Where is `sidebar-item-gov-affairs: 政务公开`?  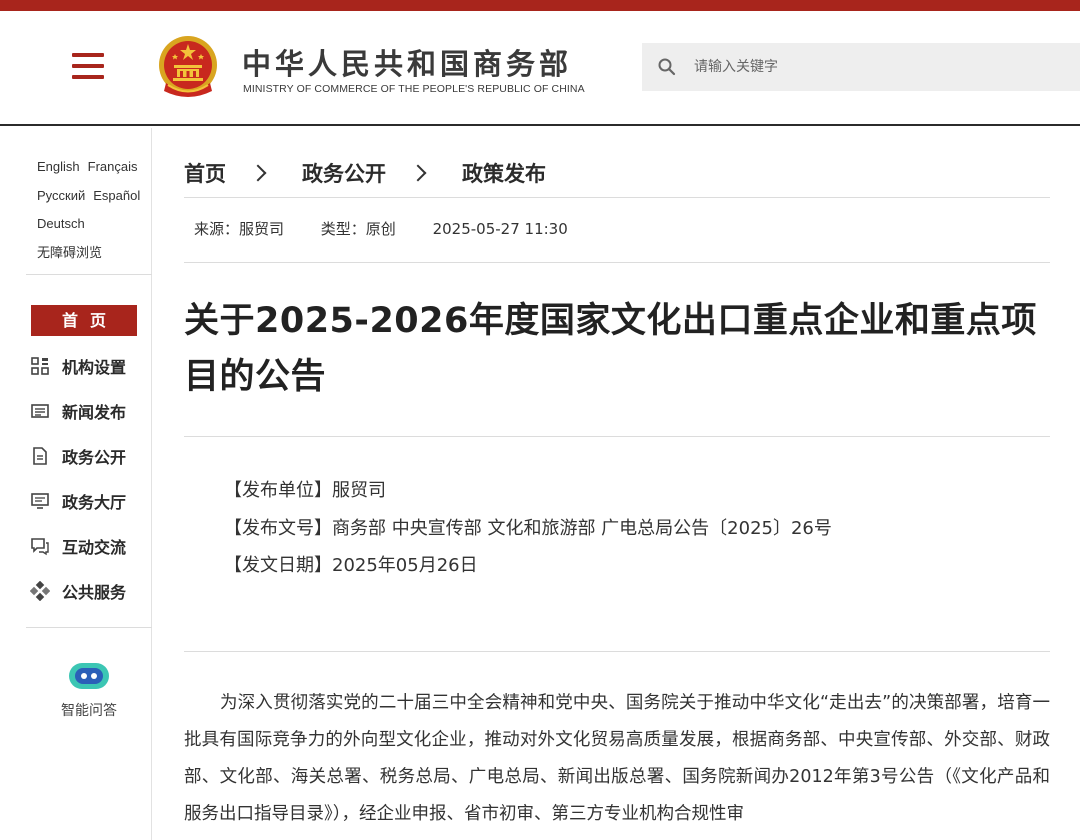
sidebar-item-gov-affairs: 政务公开 is located at coordinates (78, 456).